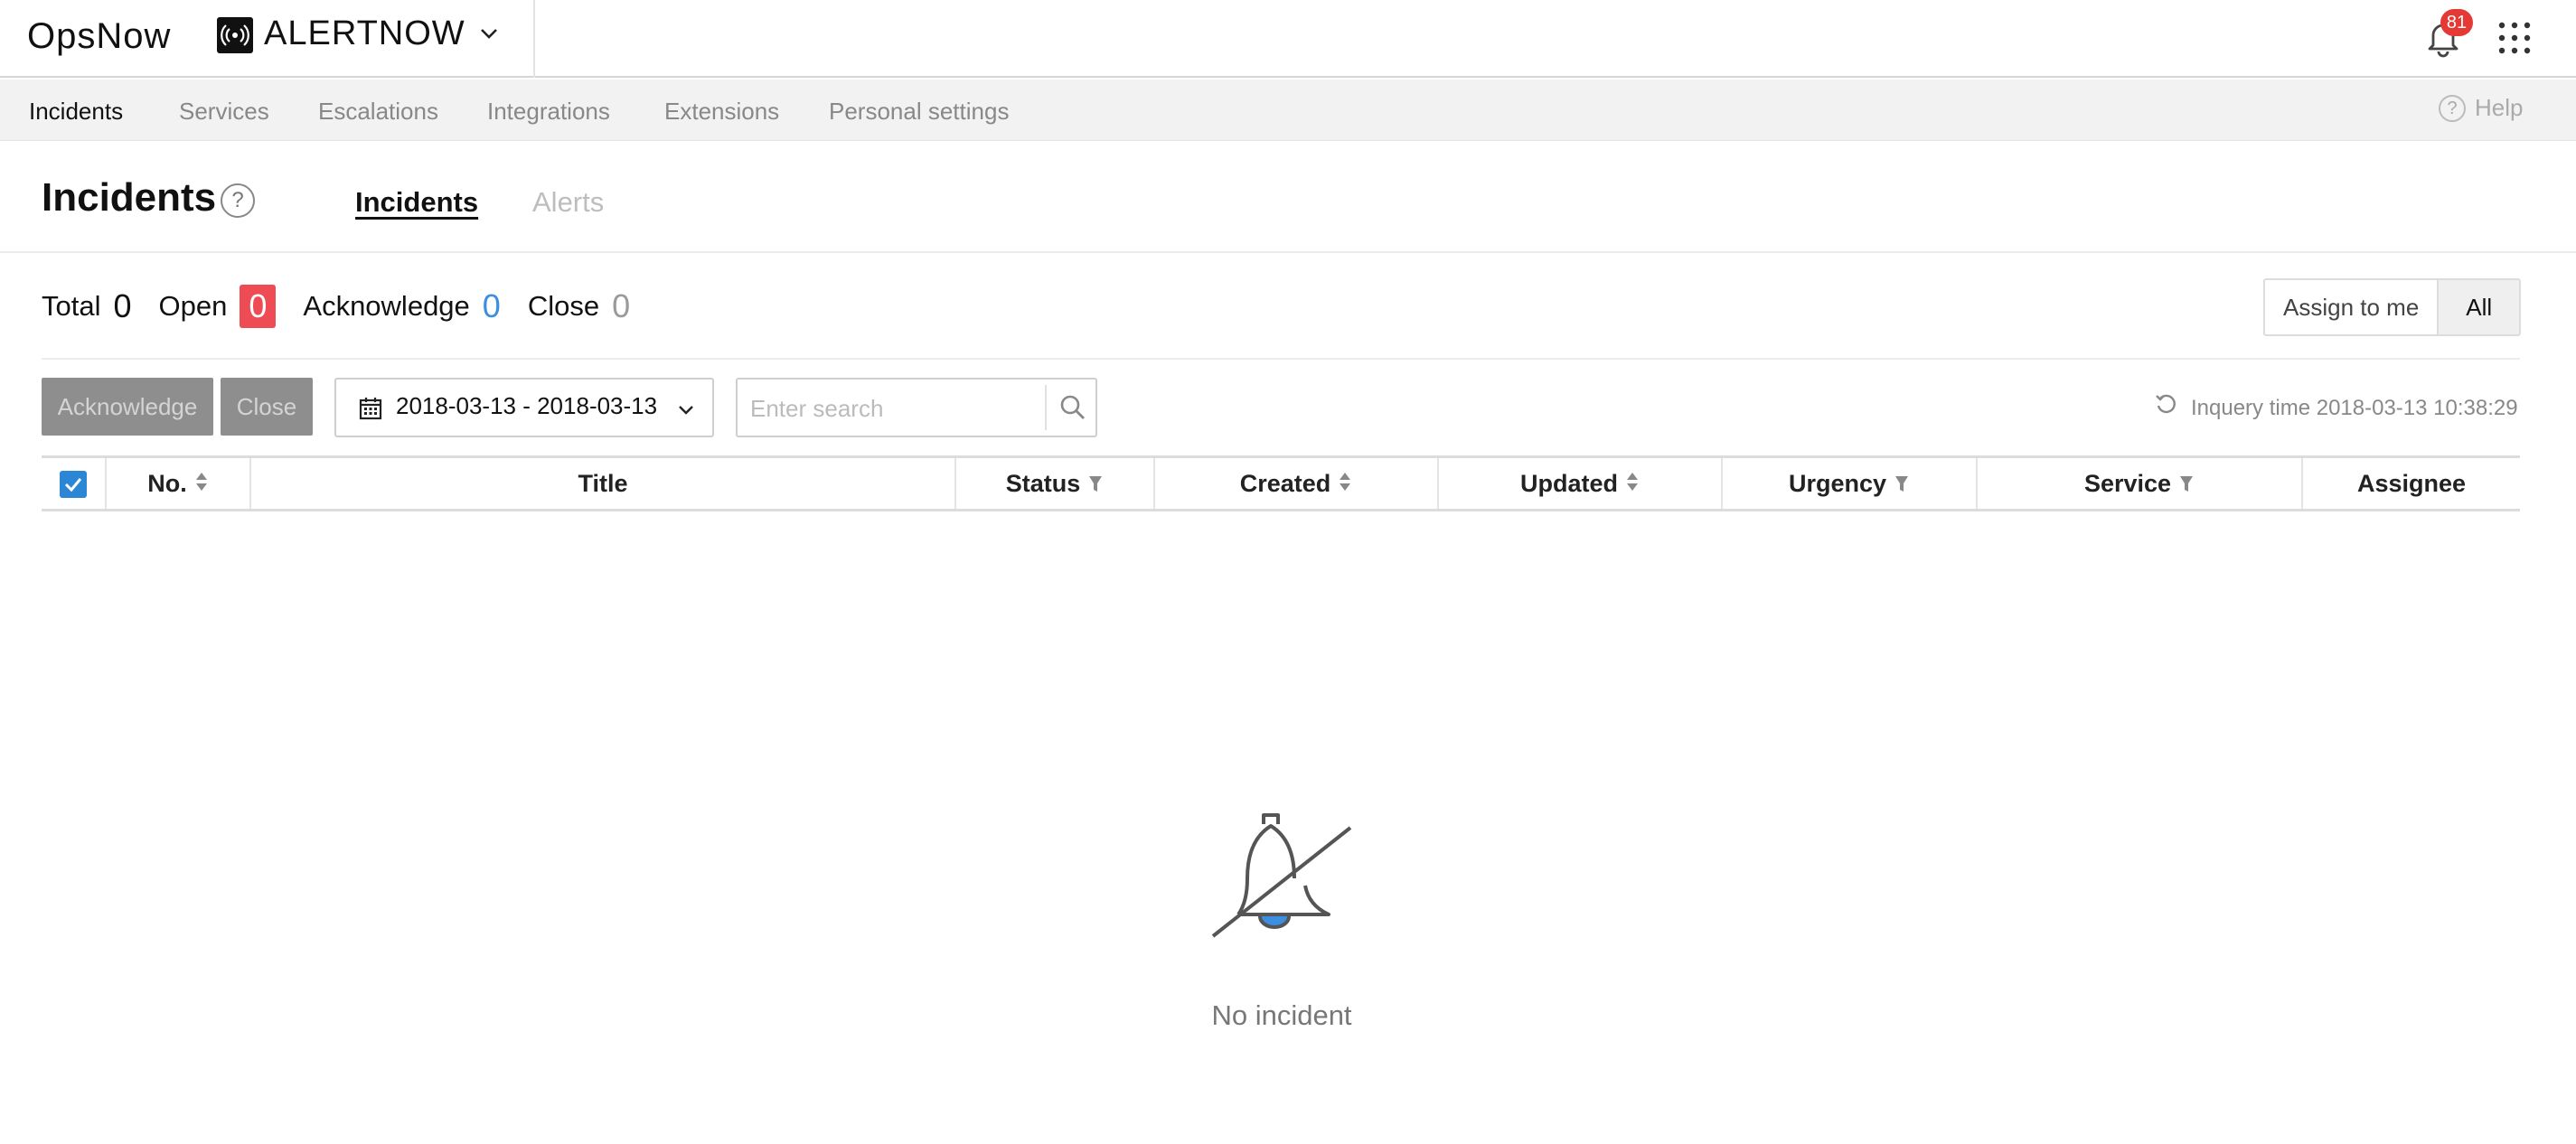  I want to click on inquery-time: Inquery time 2018-03-13 10:38:29, so click(2336, 408).